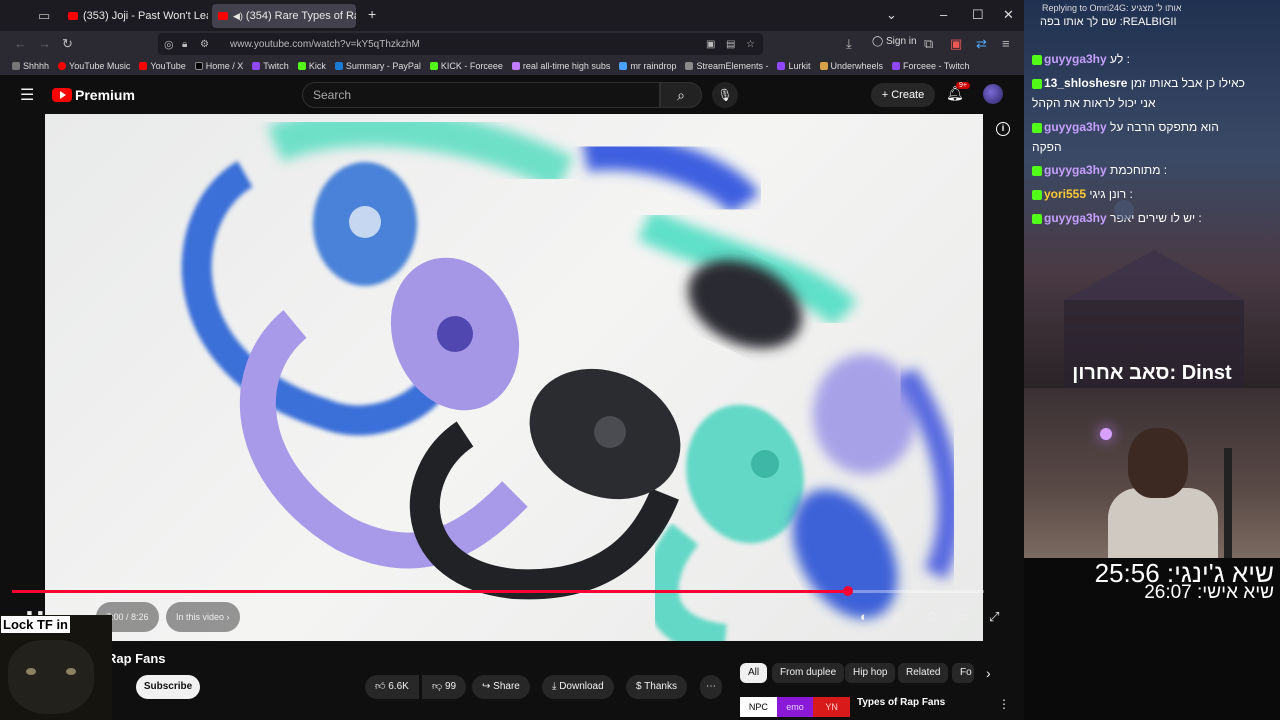  What do you see at coordinates (256, 66) in the screenshot?
I see `twitch-icon` at bounding box center [256, 66].